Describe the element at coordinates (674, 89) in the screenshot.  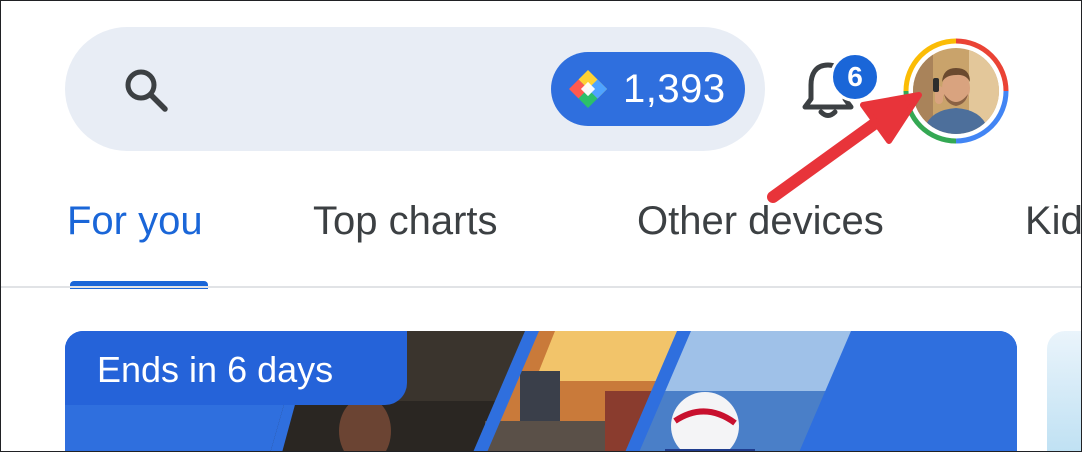
I see `play-points-value: 1,393` at that location.